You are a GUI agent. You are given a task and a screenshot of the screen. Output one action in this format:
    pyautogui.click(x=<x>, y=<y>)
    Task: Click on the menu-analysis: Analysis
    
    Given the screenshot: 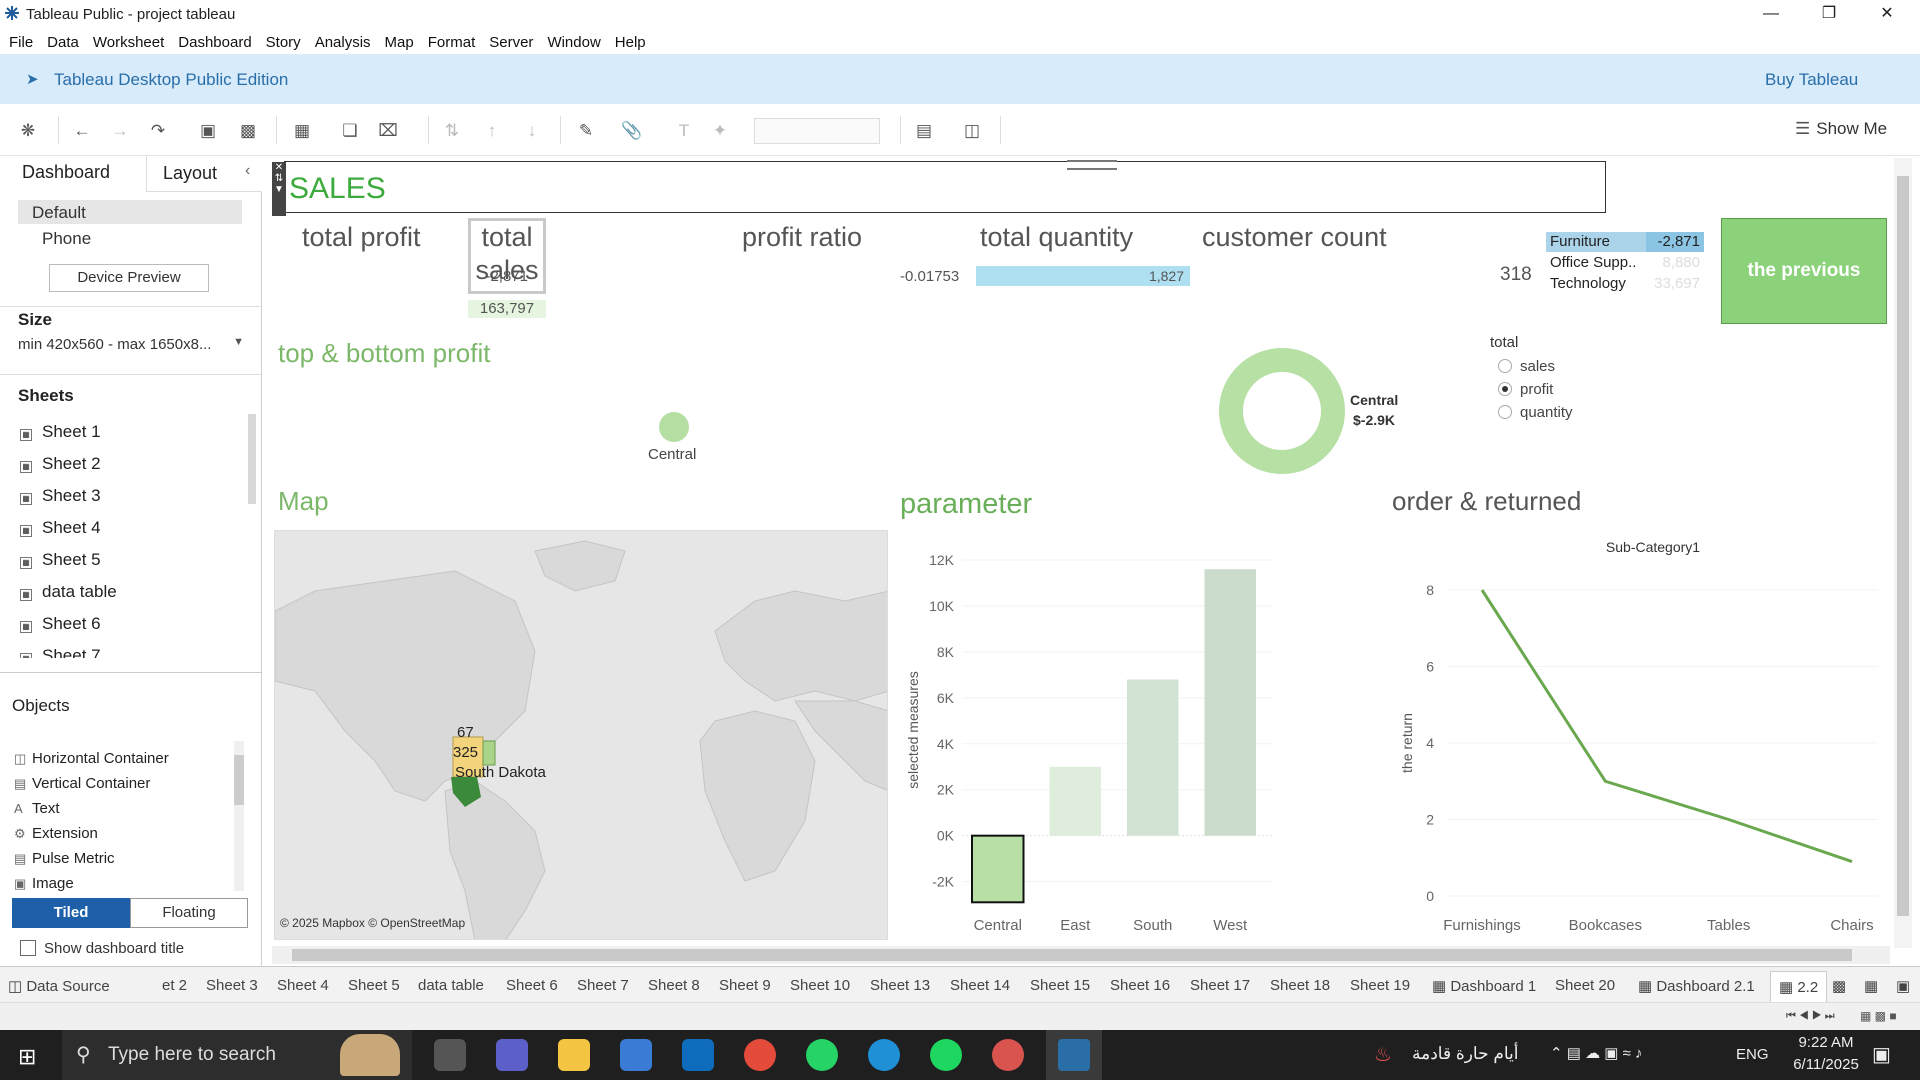 What is the action you would take?
    pyautogui.click(x=346, y=41)
    